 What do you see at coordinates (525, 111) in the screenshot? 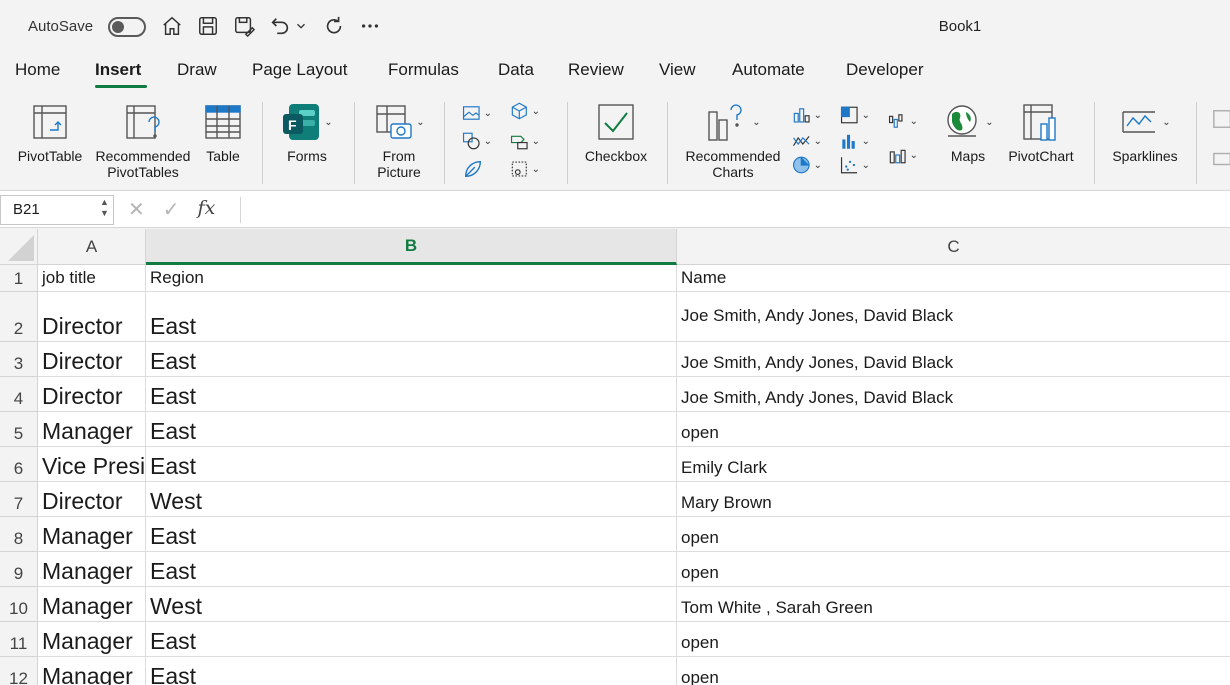
I see `3d-models-icon: ⌄` at bounding box center [525, 111].